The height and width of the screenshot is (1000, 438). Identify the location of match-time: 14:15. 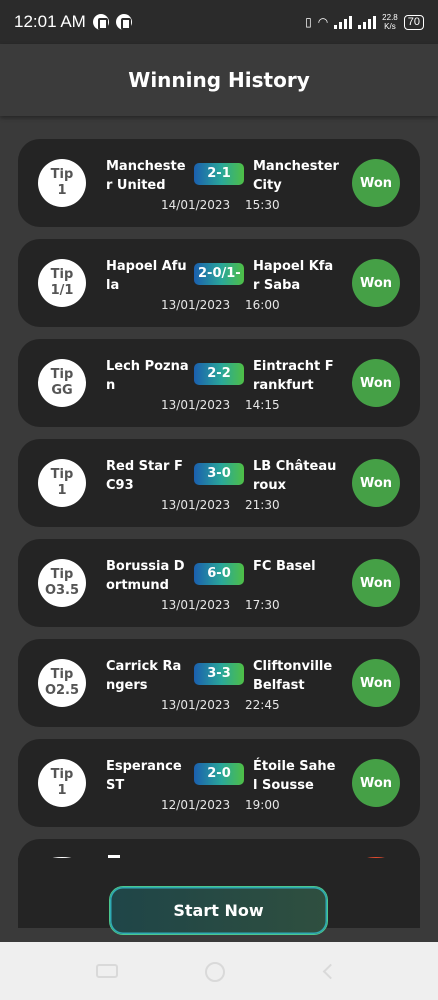
(262, 405).